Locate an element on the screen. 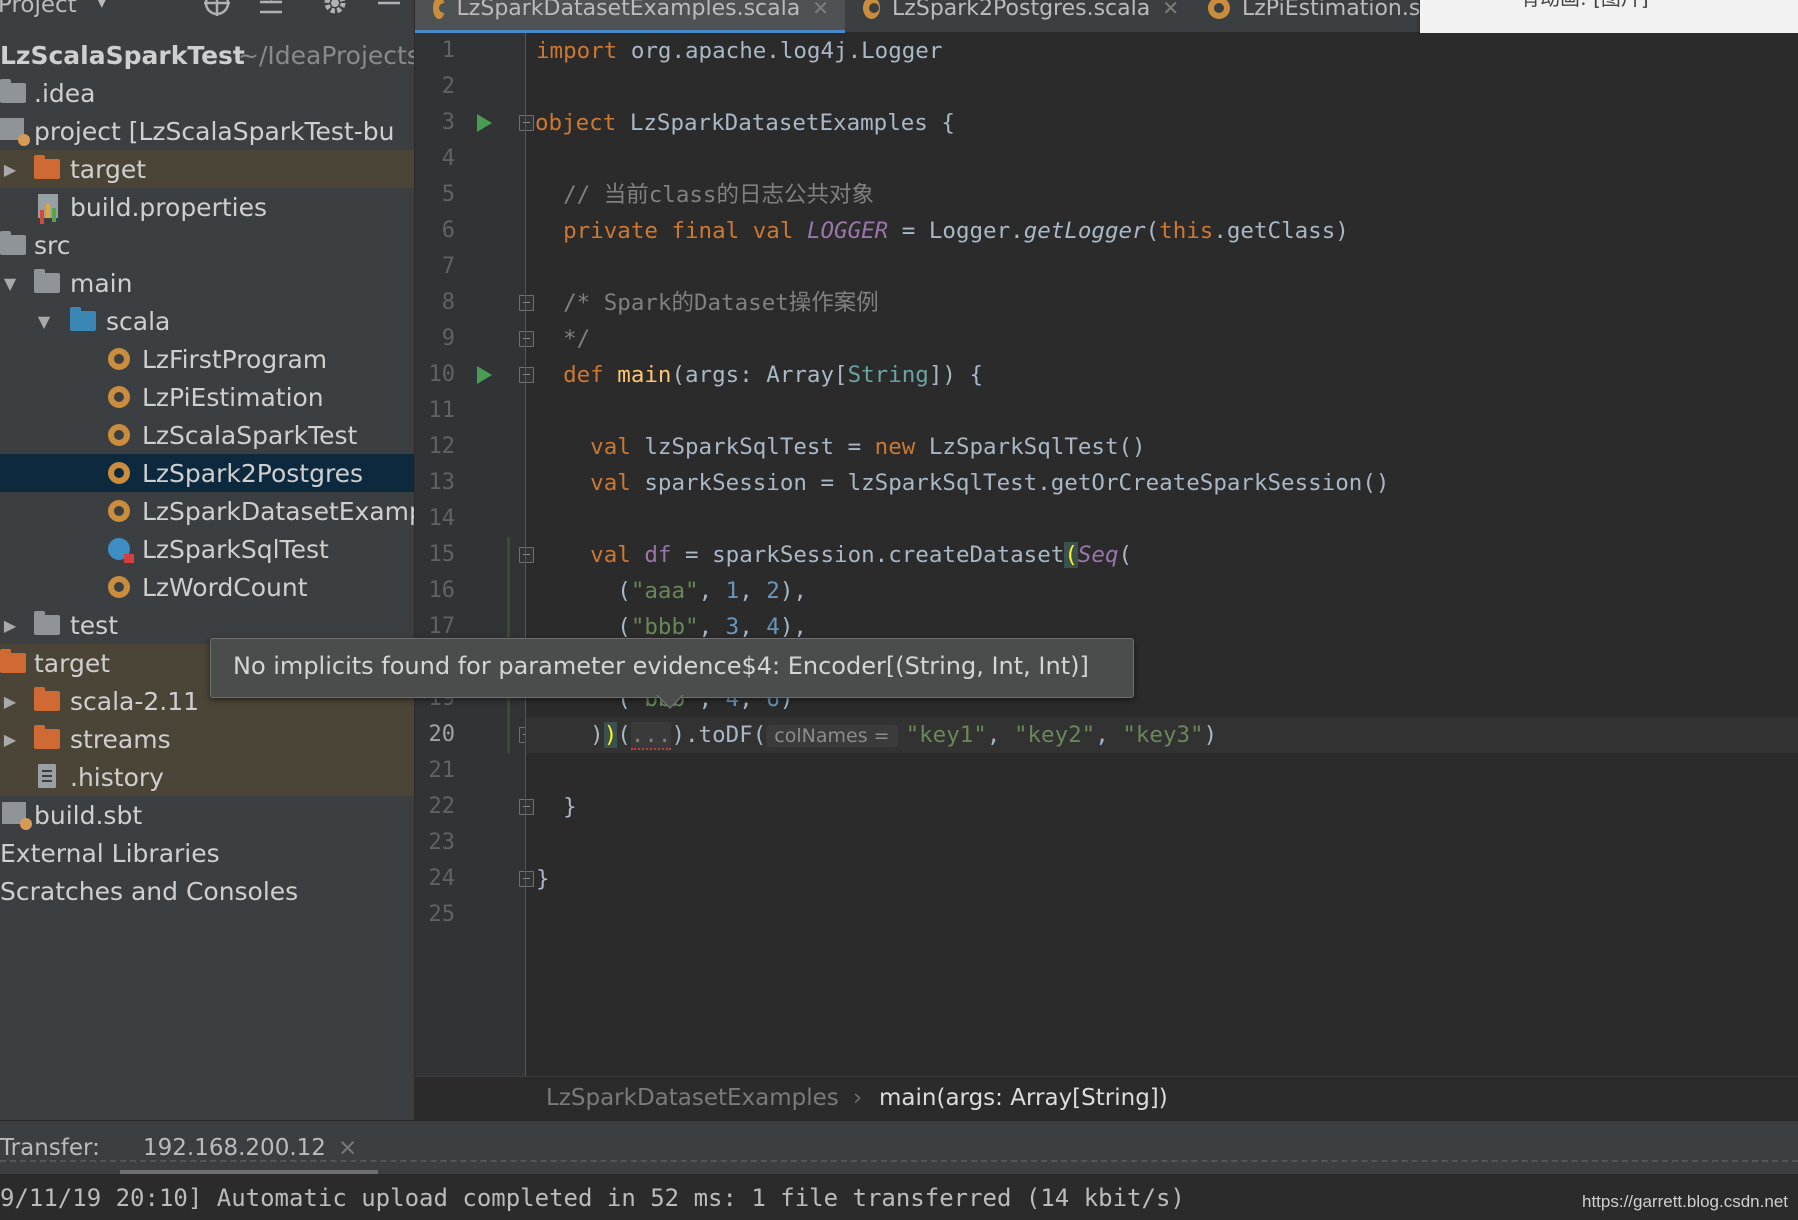 The height and width of the screenshot is (1220, 1798). sbt-file-icon is located at coordinates (17, 816).